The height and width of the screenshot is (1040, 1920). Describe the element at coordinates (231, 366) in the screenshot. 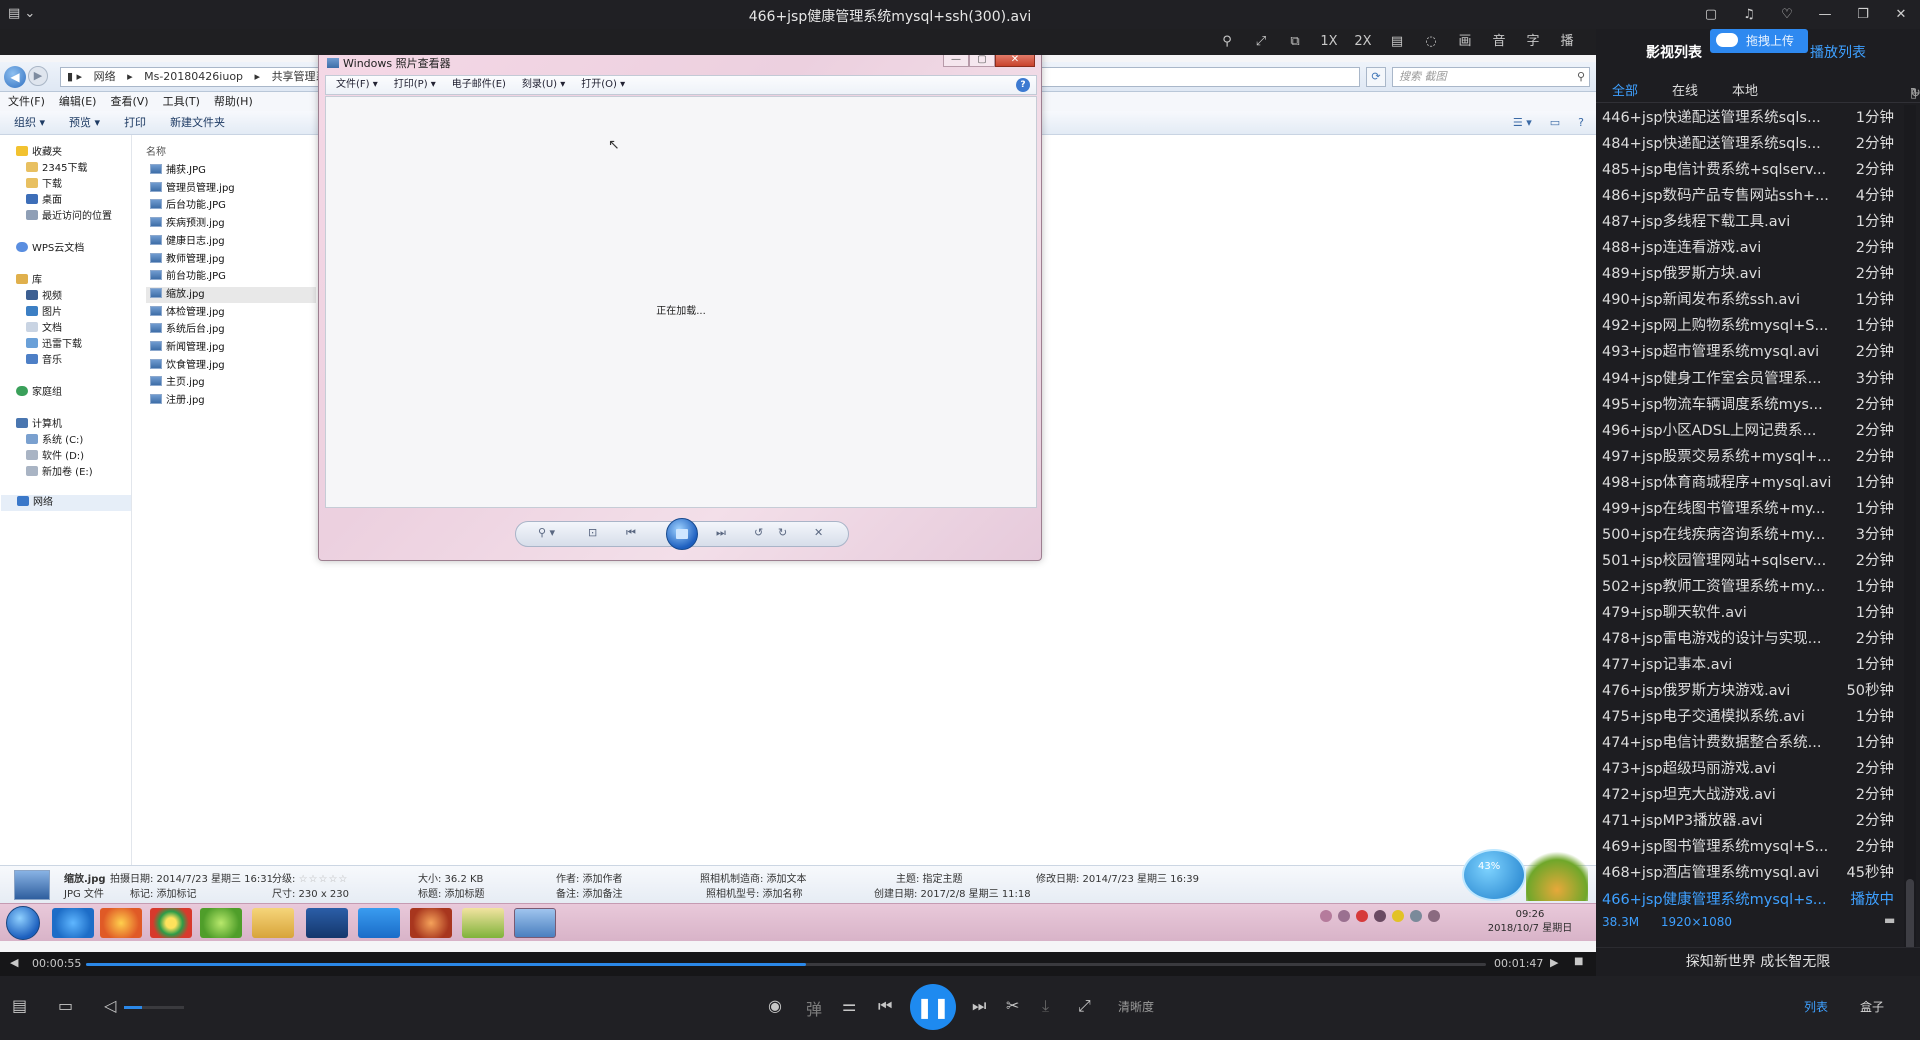

I see `file-item: 饮食管理.jpg` at that location.